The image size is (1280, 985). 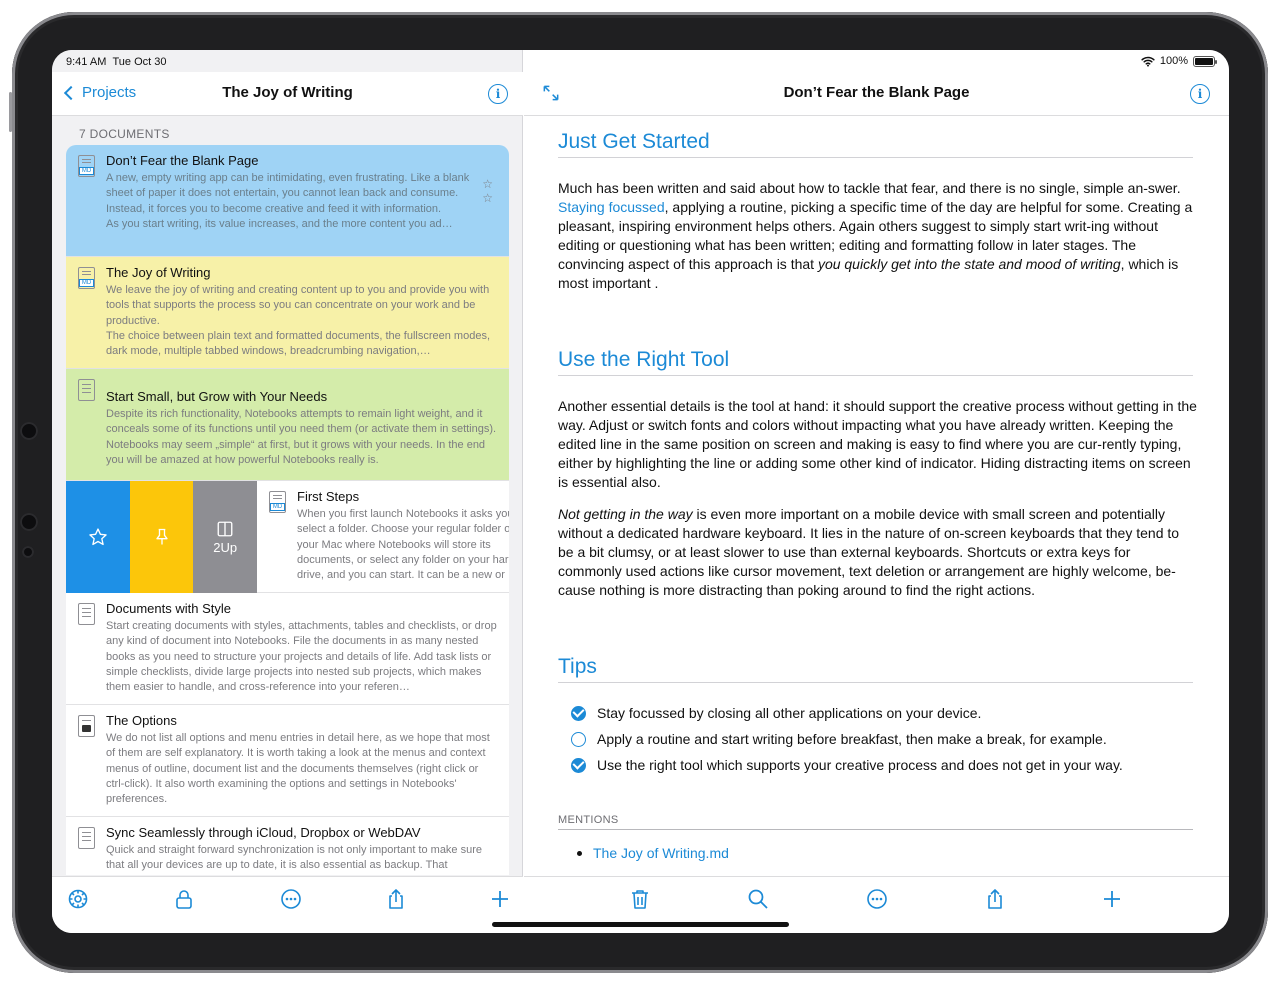 I want to click on trash-icon, so click(x=640, y=899).